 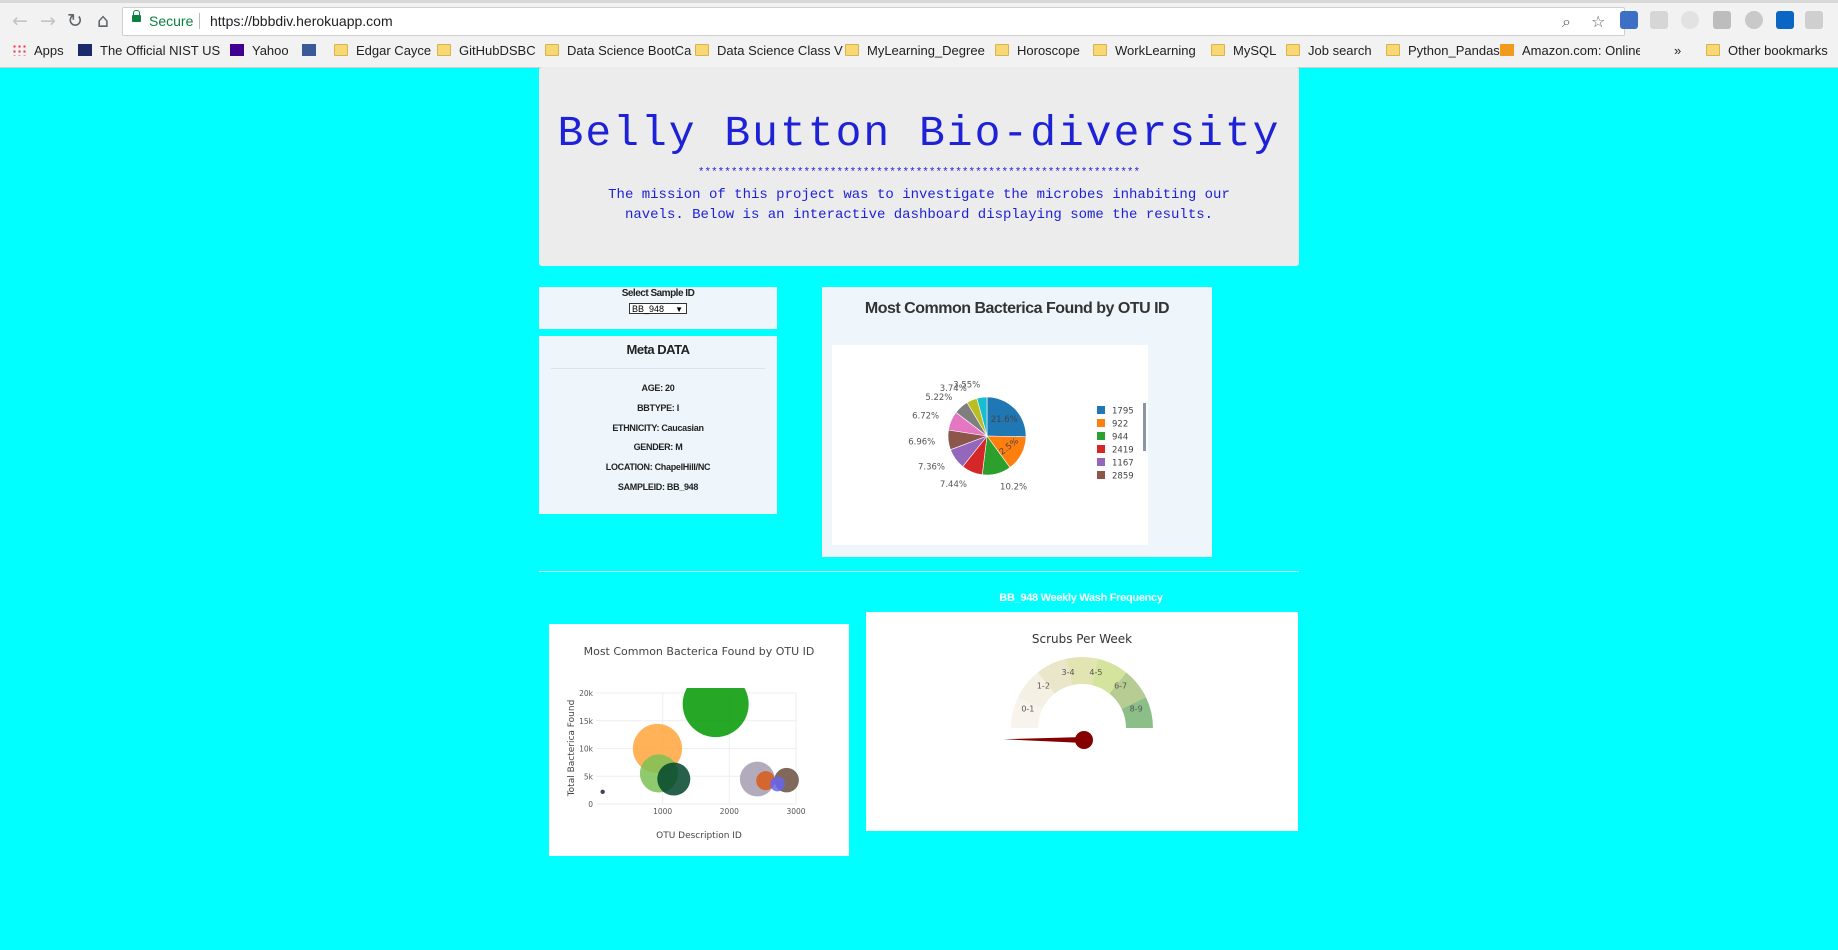 What do you see at coordinates (1767, 52) in the screenshot?
I see `other-bookmarks: Other bookmarks` at bounding box center [1767, 52].